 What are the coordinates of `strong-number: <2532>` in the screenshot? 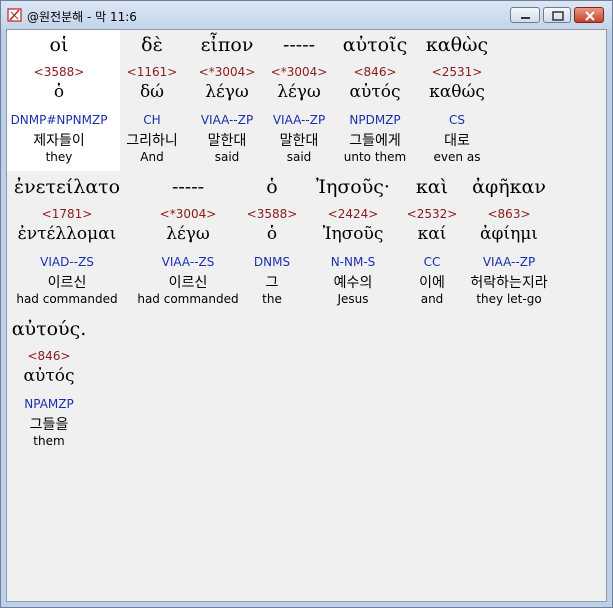 It's located at (432, 214).